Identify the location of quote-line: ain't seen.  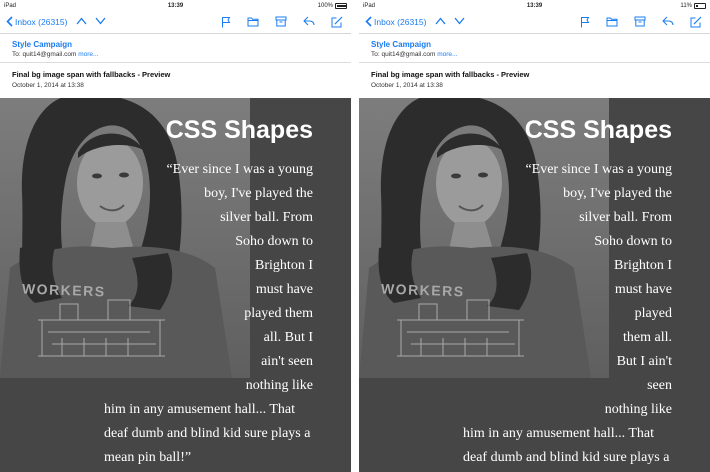
(287, 361).